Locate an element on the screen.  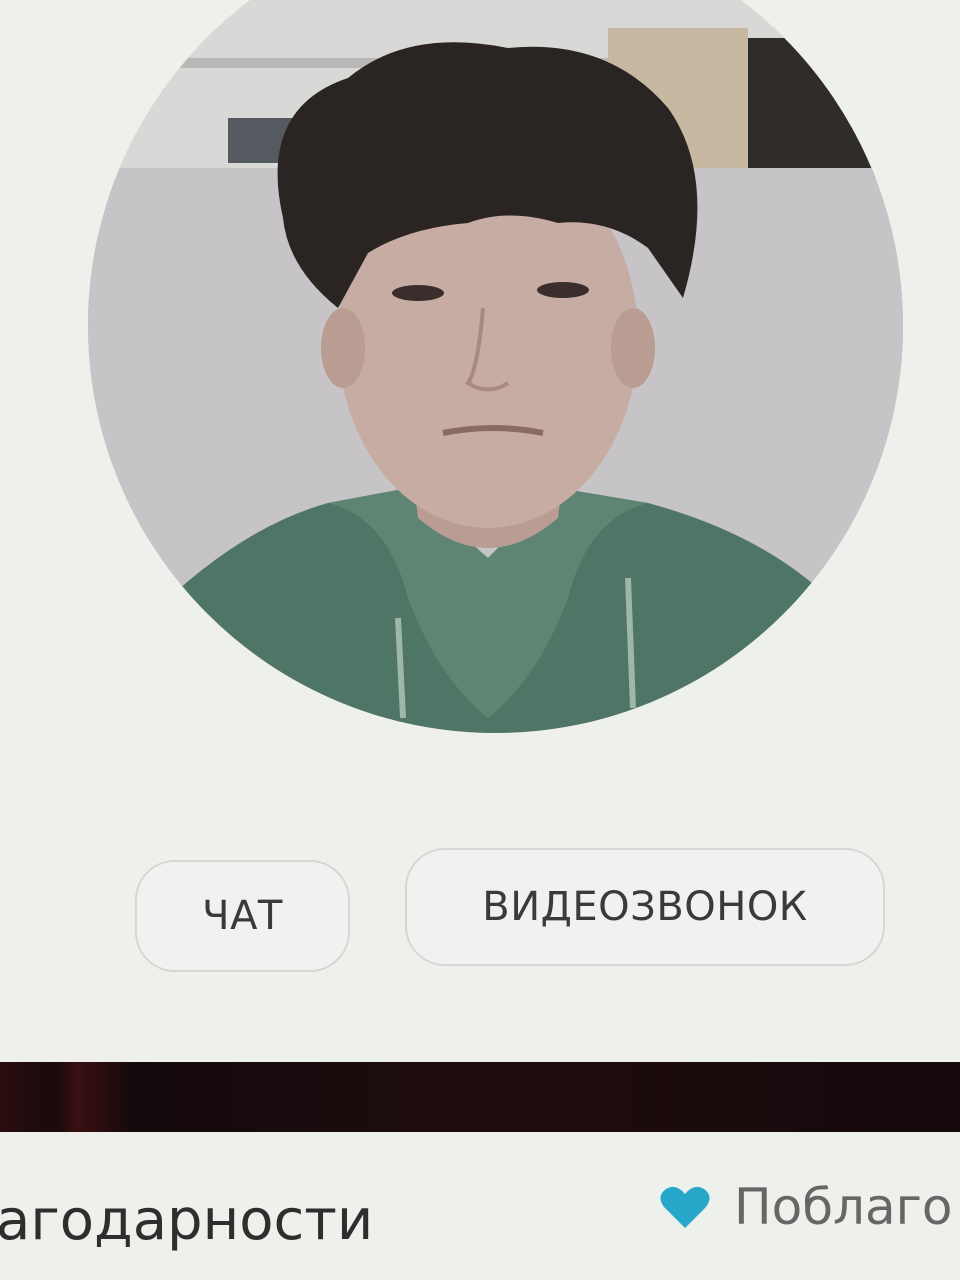
chat-button: ЧАТ is located at coordinates (242, 916).